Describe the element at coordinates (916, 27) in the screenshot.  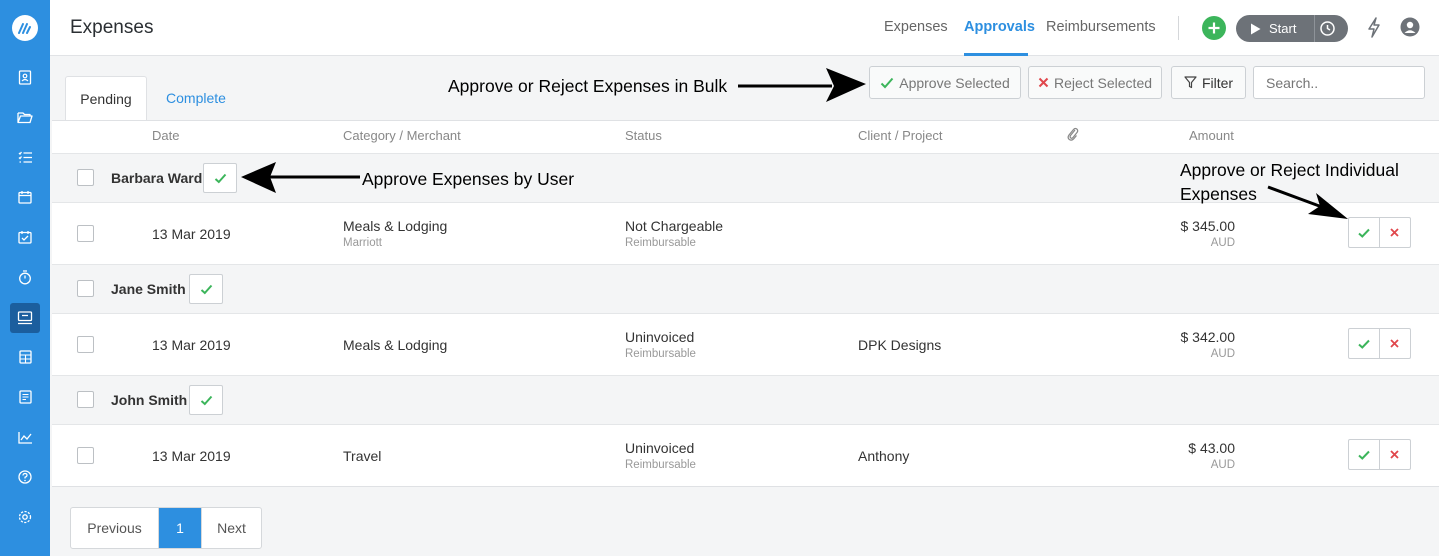
I see `nav-expenses: Expenses` at that location.